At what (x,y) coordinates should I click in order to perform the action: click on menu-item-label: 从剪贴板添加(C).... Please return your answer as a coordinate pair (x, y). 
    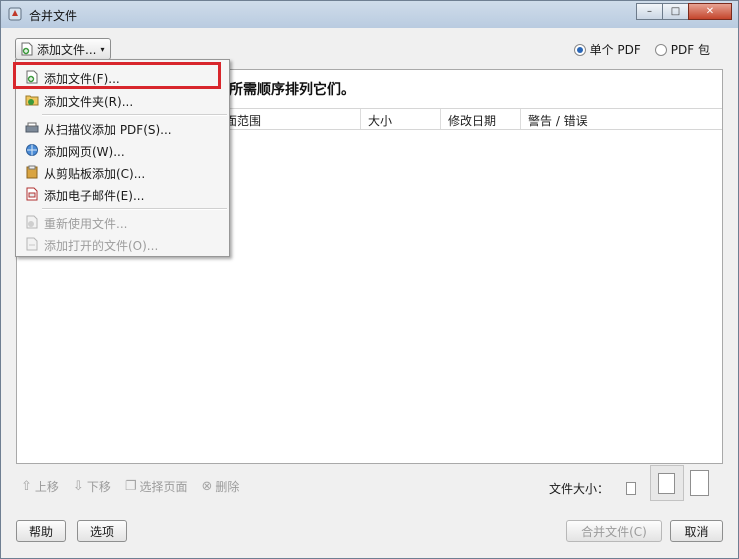
    Looking at the image, I should click on (95, 174).